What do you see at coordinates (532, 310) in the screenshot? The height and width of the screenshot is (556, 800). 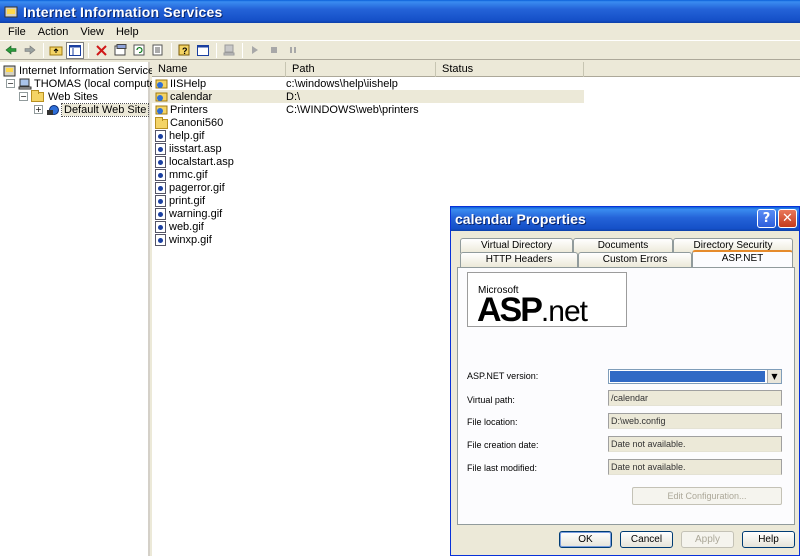 I see `logo-asp-text: ASP.net` at bounding box center [532, 310].